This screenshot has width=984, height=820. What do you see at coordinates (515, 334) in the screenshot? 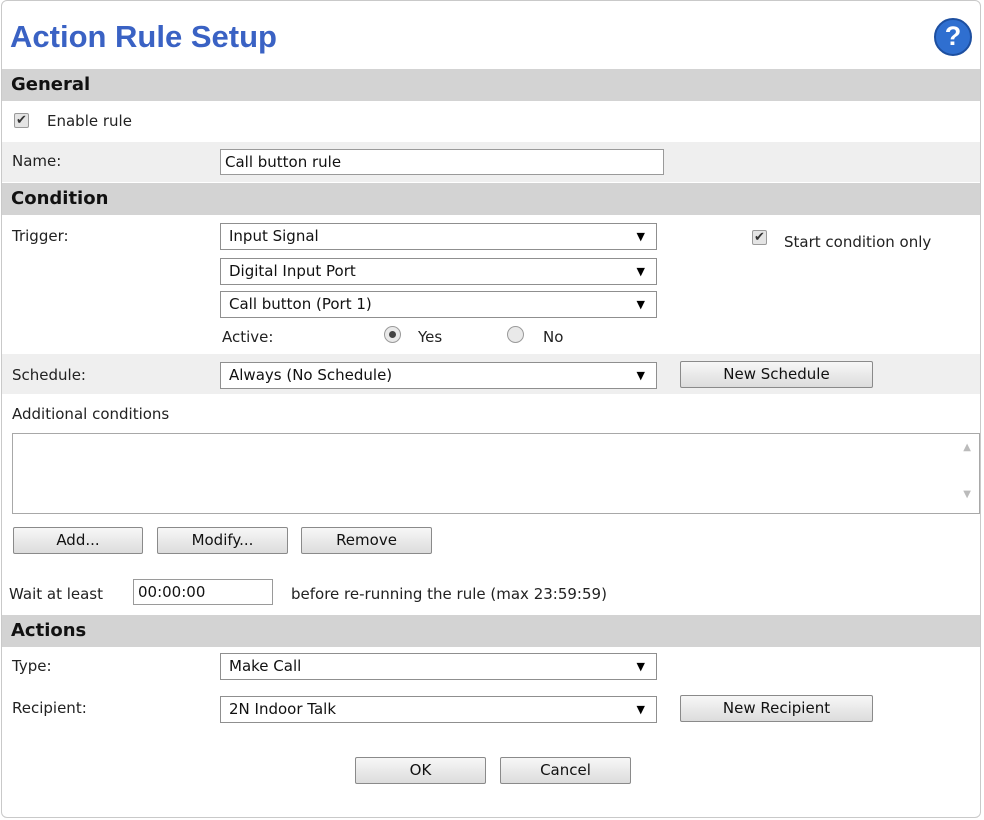
I see `active-no-radio` at bounding box center [515, 334].